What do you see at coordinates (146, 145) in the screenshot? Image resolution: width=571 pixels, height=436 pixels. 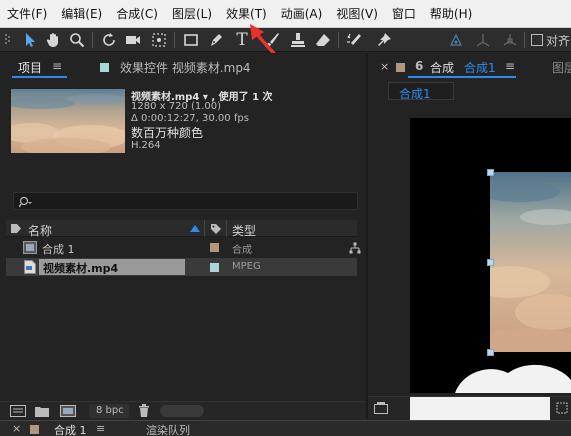 I see `footage-codec: H.264` at bounding box center [146, 145].